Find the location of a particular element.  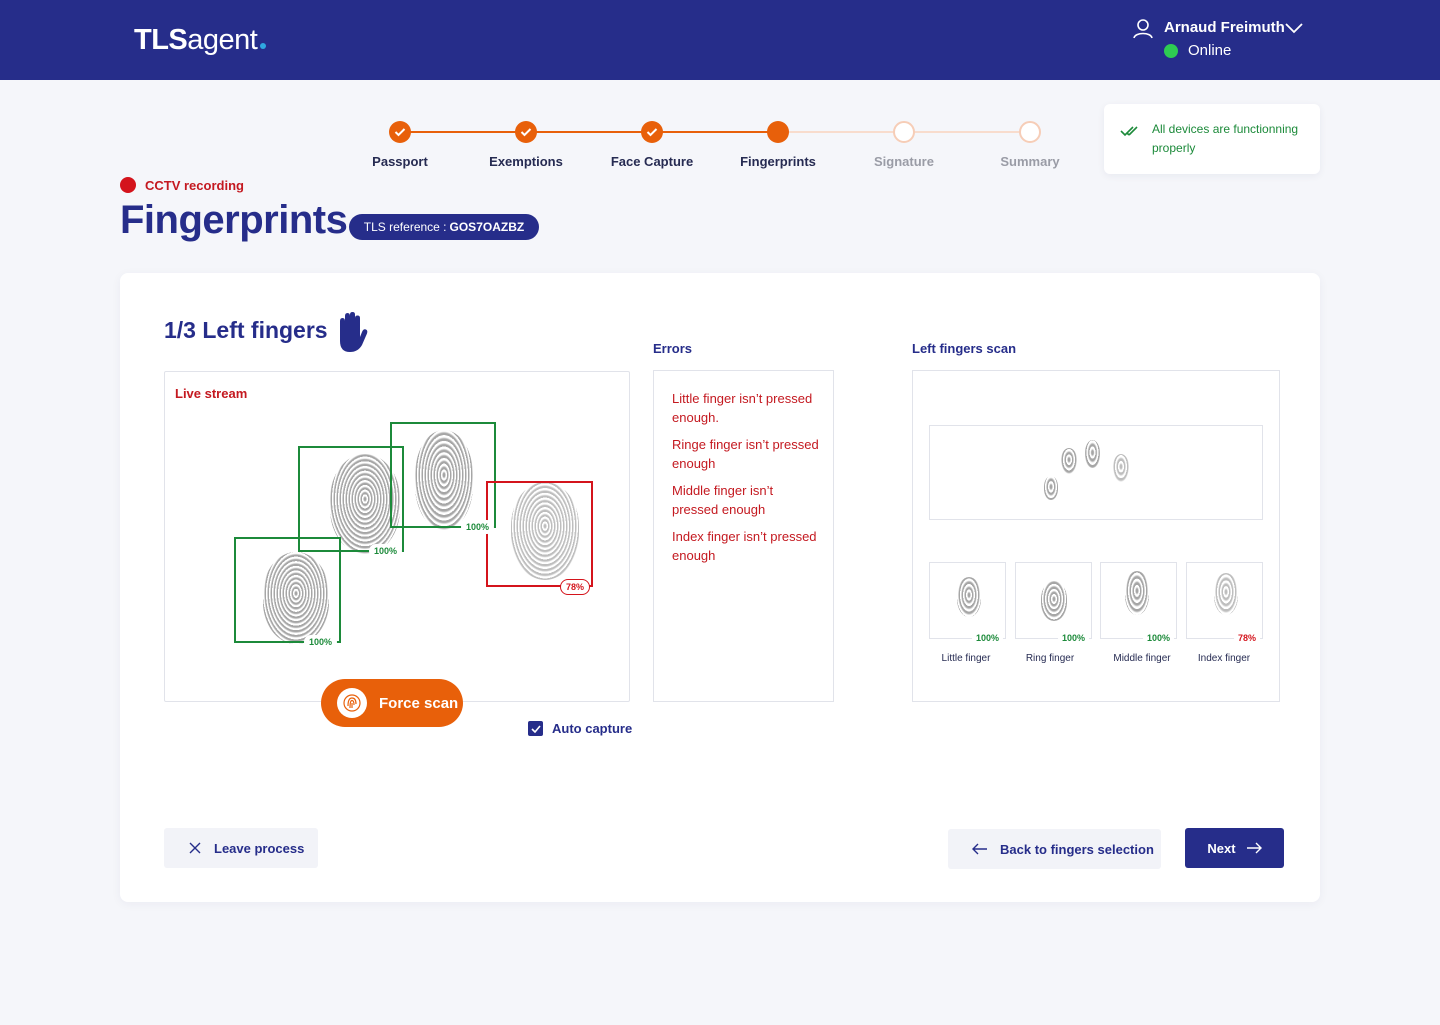

logo-bold-text: TLS is located at coordinates (161, 40).